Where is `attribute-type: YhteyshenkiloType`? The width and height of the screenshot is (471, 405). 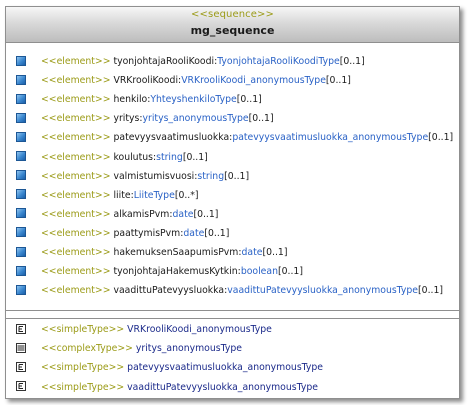
attribute-type: YhteyshenkiloType is located at coordinates (193, 100).